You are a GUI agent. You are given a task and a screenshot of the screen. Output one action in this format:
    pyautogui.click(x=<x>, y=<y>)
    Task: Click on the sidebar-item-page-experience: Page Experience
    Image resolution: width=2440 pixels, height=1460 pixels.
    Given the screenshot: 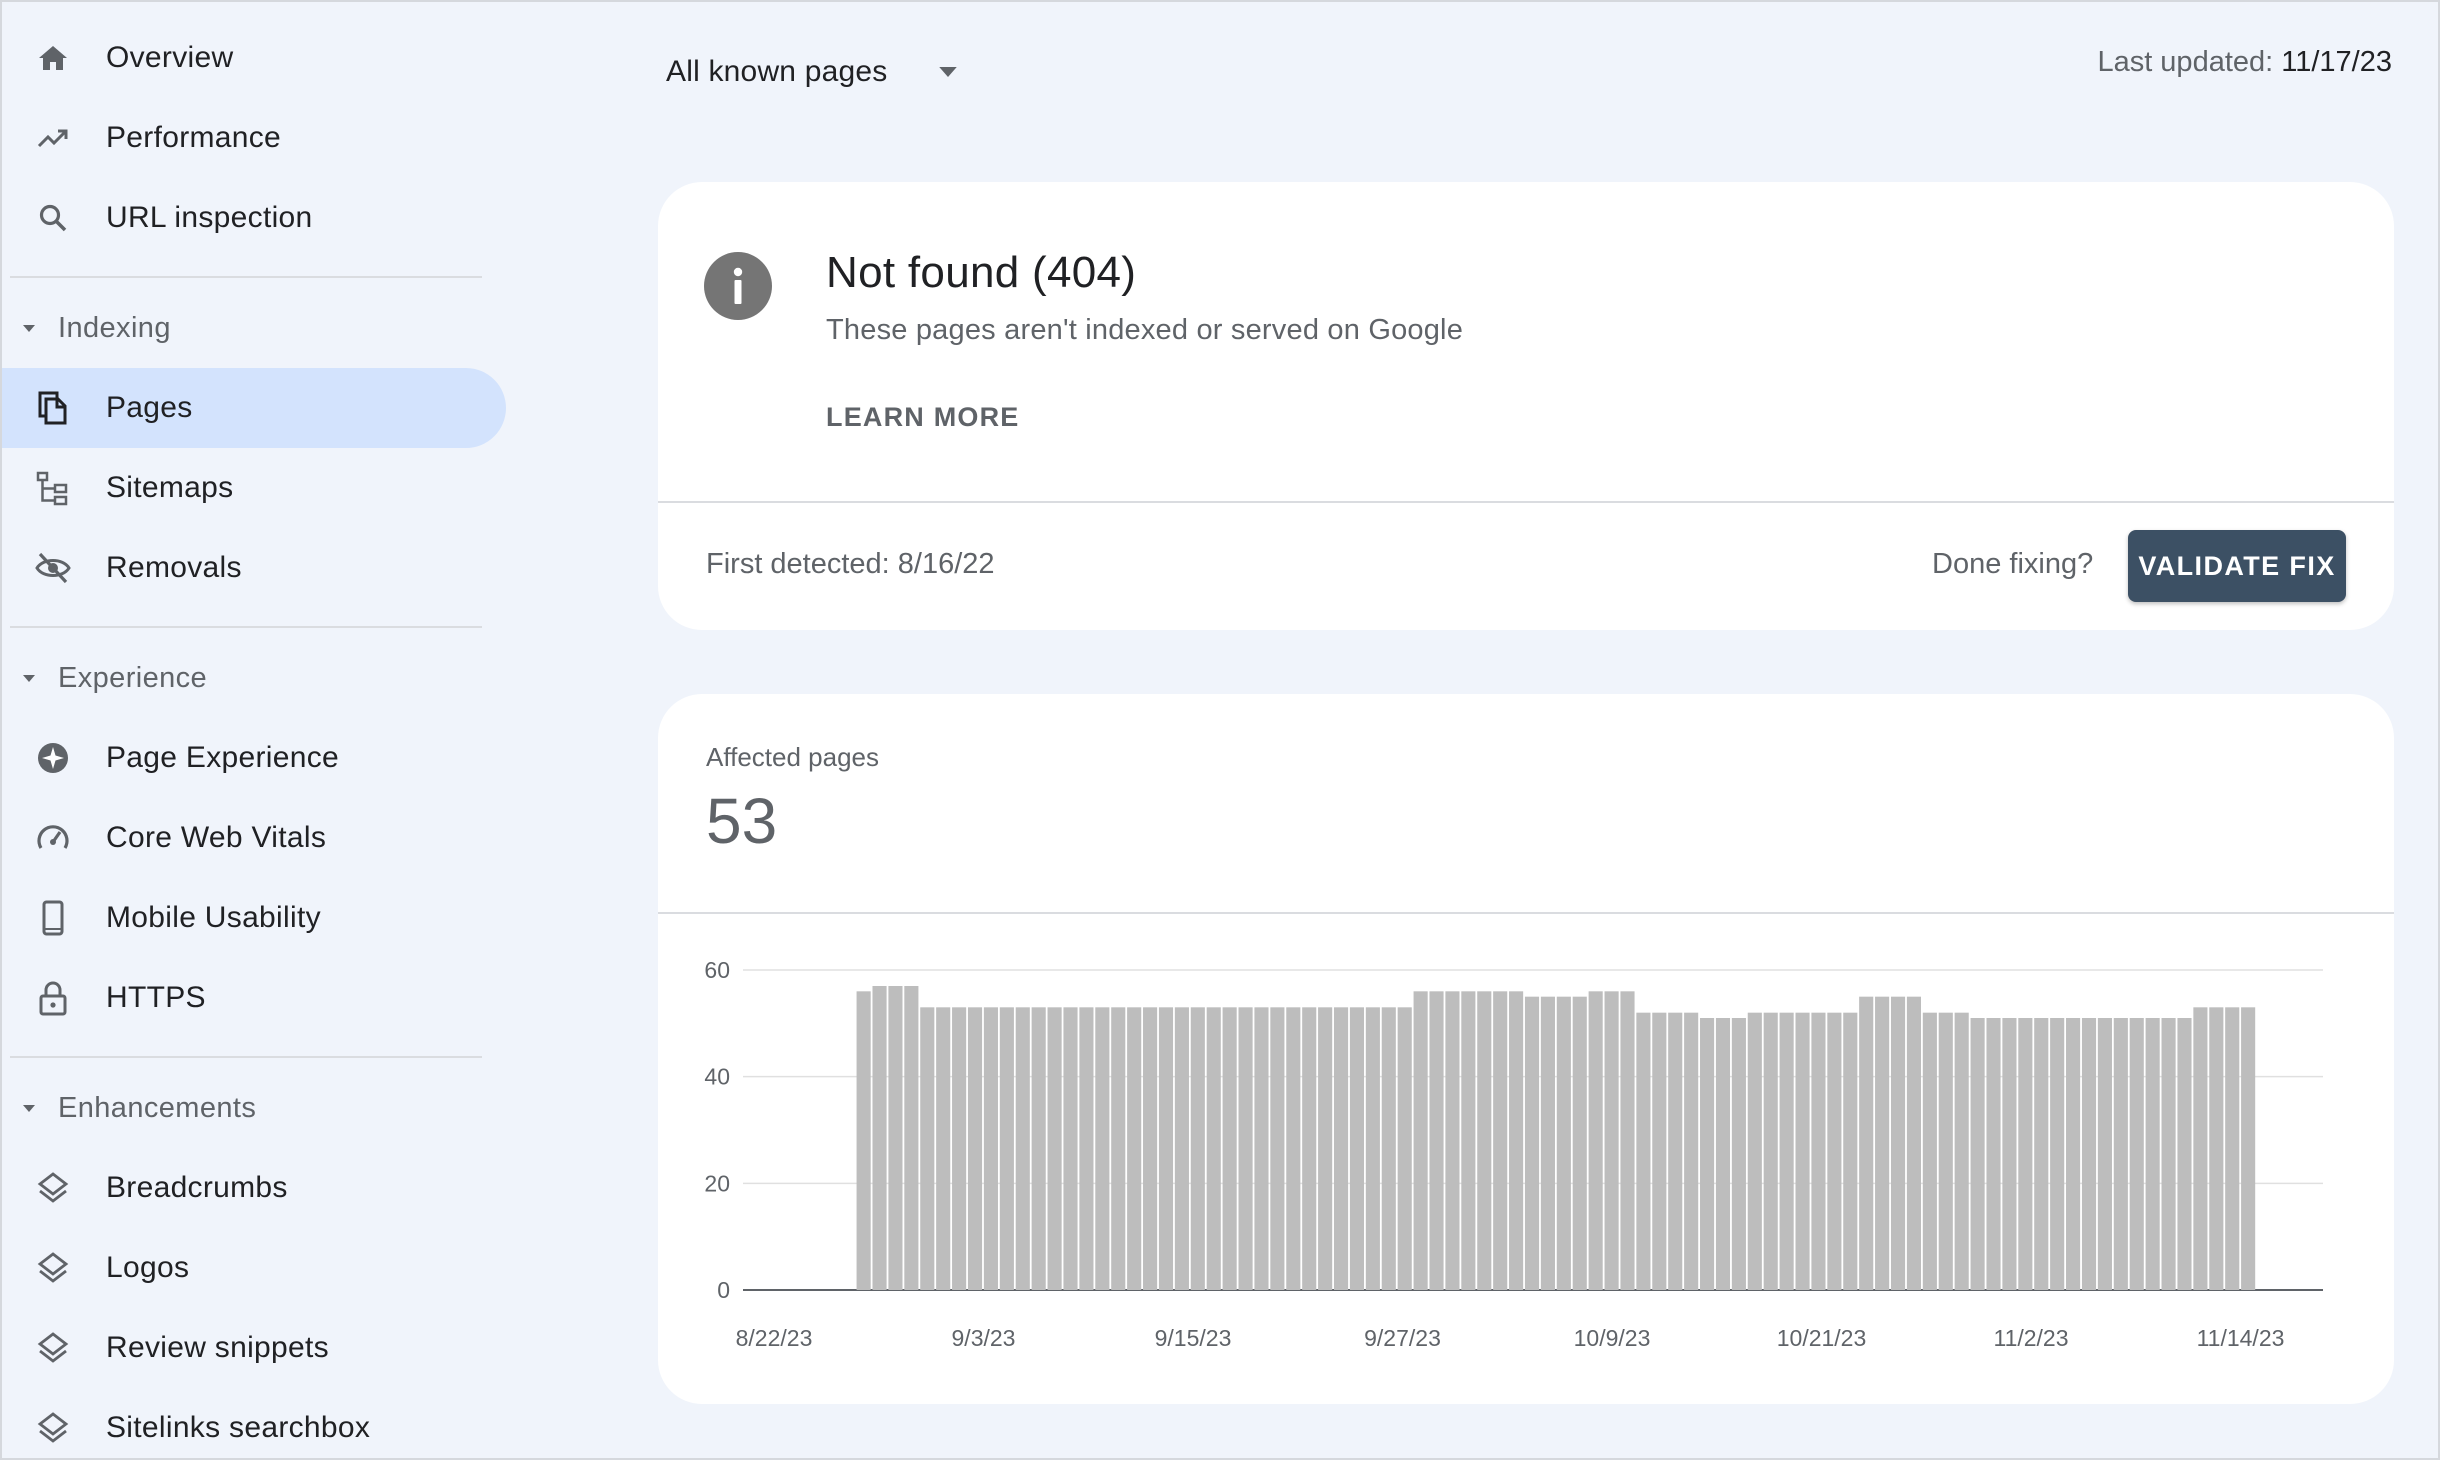 What is the action you would take?
    pyautogui.click(x=254, y=758)
    